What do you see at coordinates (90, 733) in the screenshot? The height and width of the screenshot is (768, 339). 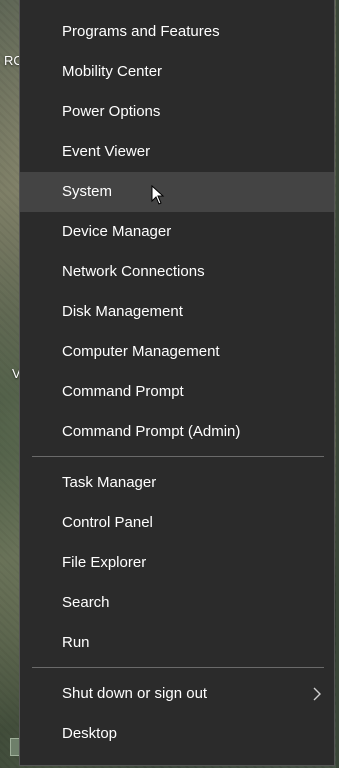 I see `menu-item-label: Desktop` at bounding box center [90, 733].